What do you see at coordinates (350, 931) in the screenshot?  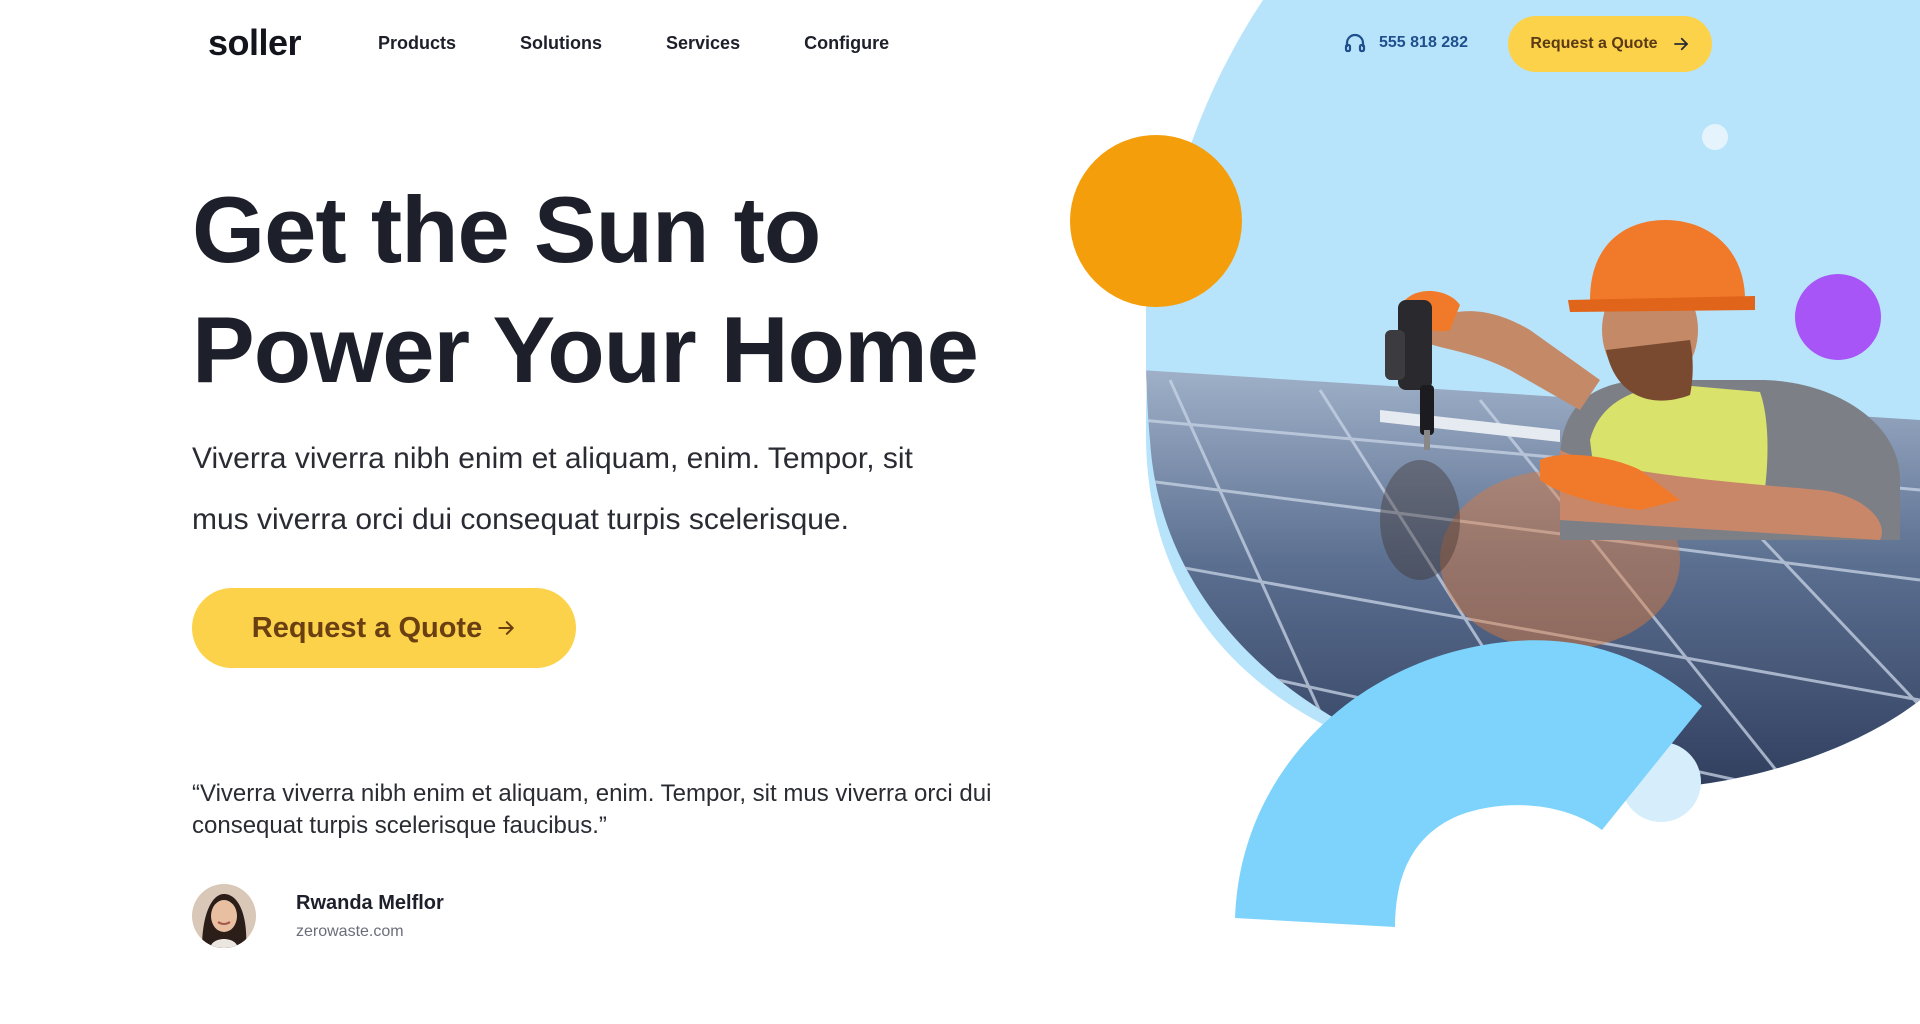 I see `author-site: zerowaste.com` at bounding box center [350, 931].